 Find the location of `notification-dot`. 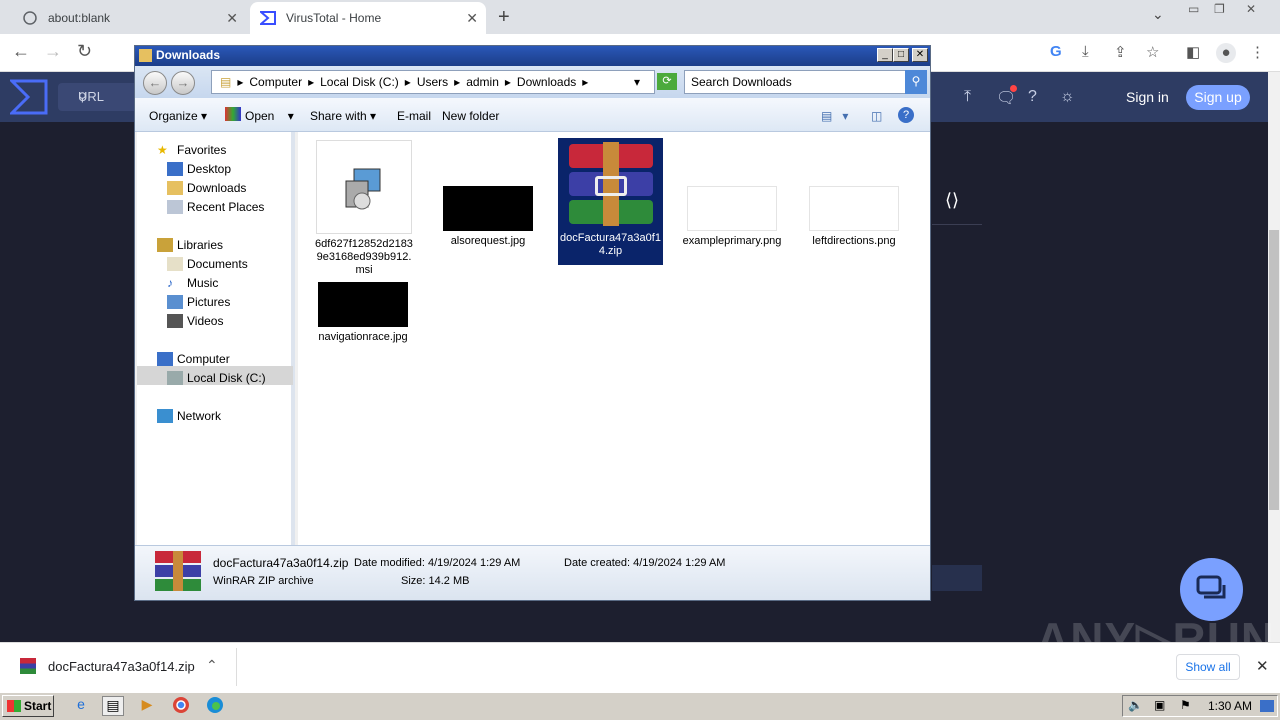

notification-dot is located at coordinates (1013, 88).